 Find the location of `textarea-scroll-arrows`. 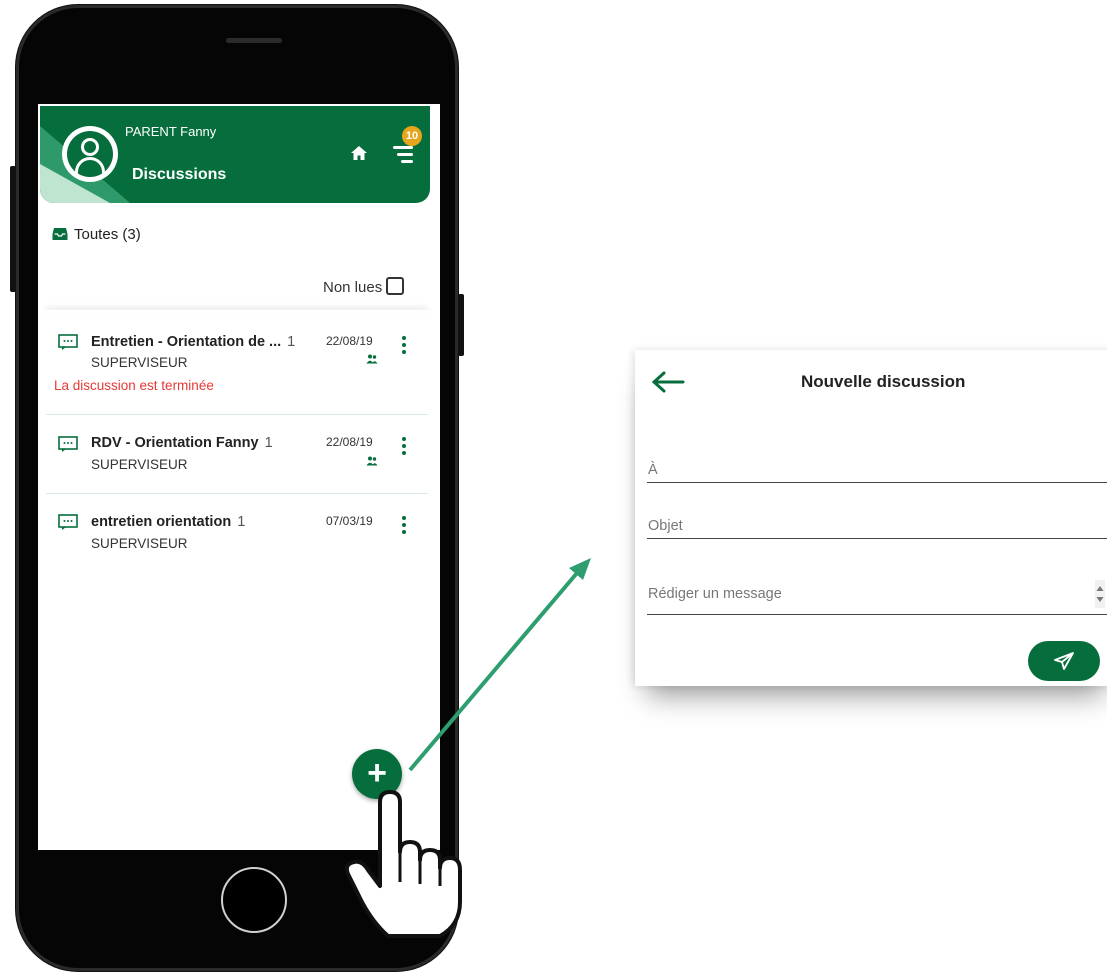

textarea-scroll-arrows is located at coordinates (1100, 594).